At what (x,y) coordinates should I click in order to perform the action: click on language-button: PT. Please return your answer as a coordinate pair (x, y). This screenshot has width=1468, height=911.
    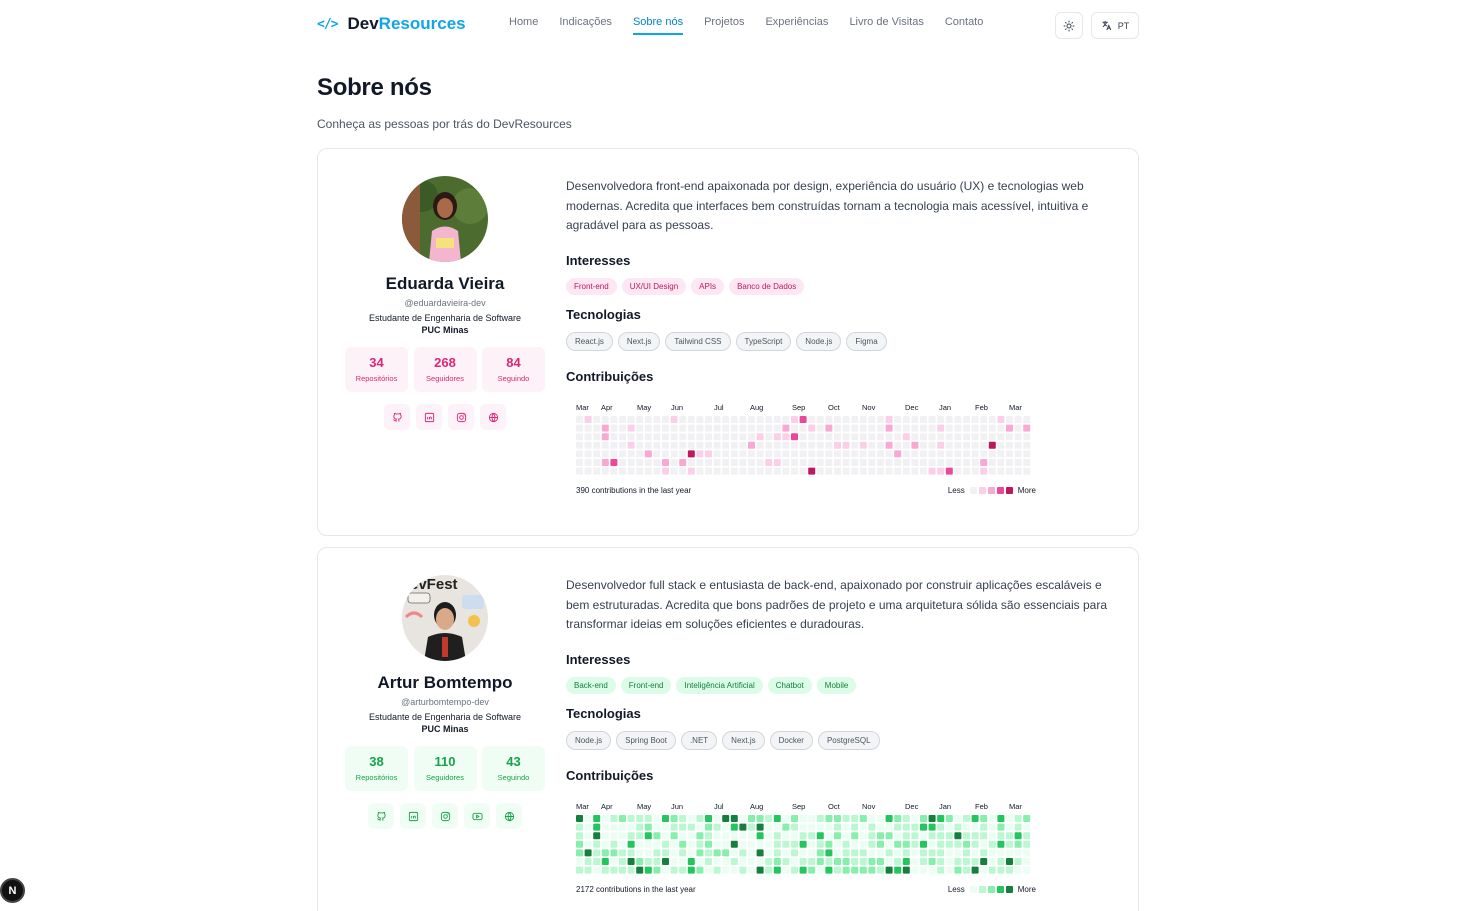
    Looking at the image, I should click on (1115, 25).